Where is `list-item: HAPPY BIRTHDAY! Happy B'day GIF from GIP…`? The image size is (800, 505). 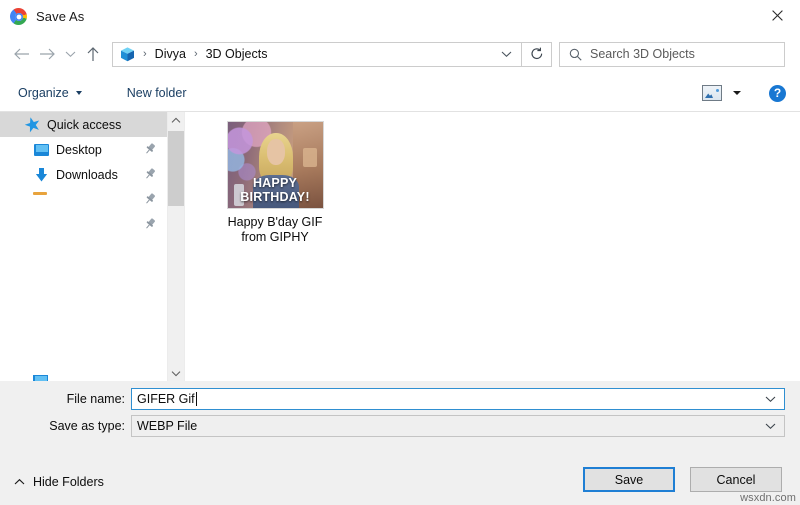
list-item: HAPPY BIRTHDAY! Happy B'day GIF from GIP… is located at coordinates (275, 183).